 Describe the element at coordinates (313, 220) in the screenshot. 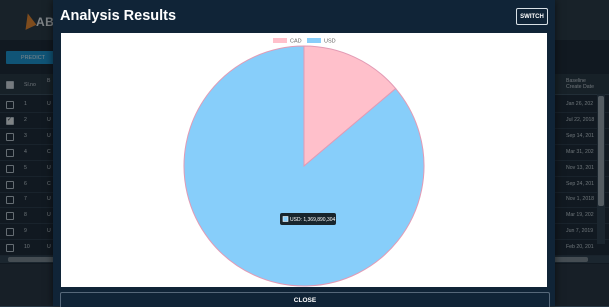

I see `tooltip-text: USD: 1,369,890,304` at that location.